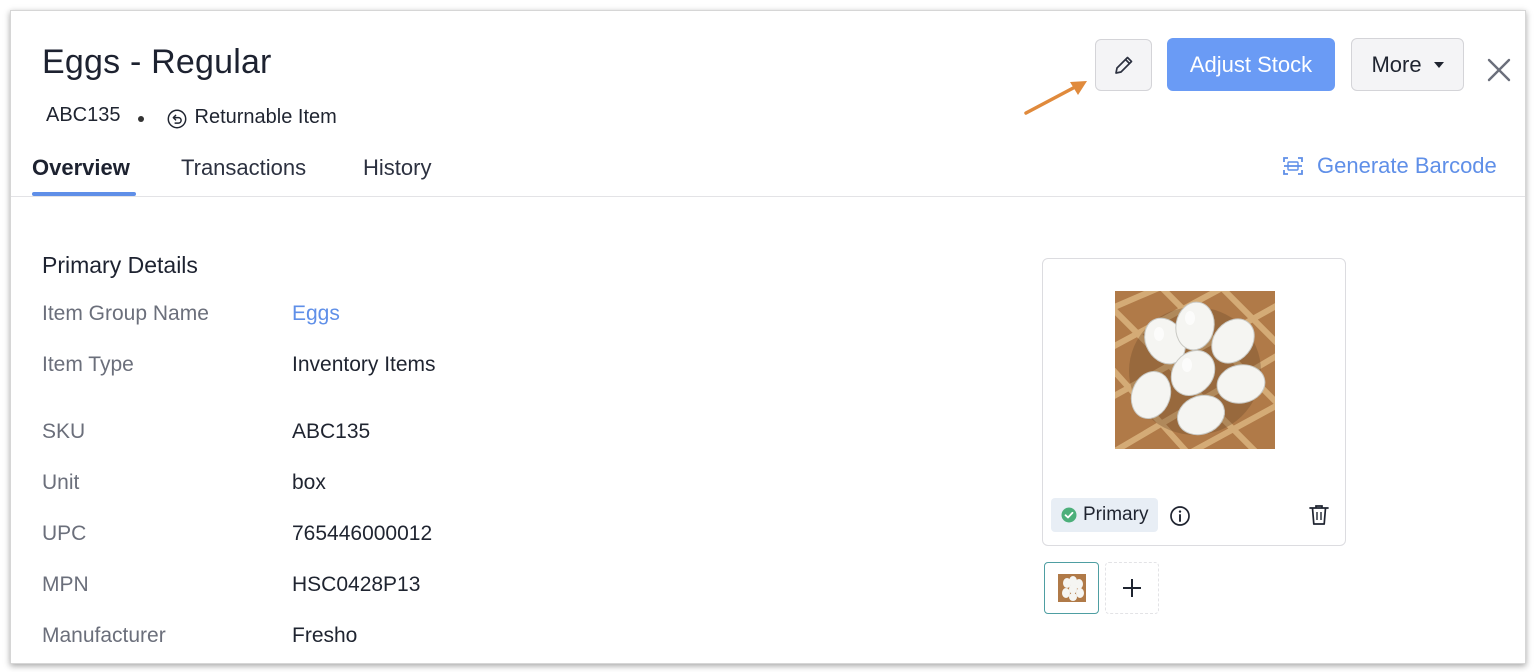 This screenshot has height=672, width=1534. Describe the element at coordinates (65, 584) in the screenshot. I see `detail-label: MPN` at that location.